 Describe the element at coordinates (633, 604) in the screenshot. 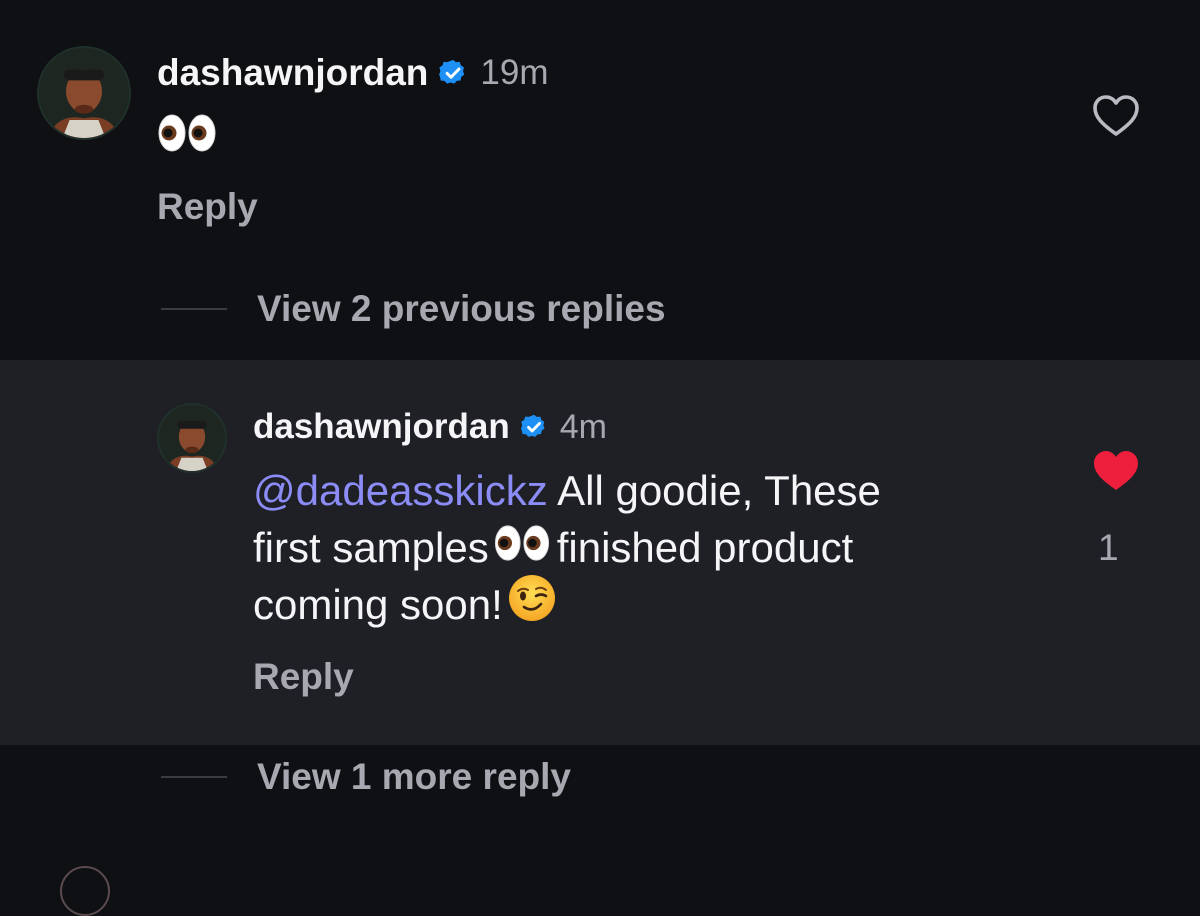

I see `reply-text-line: coming soon!` at that location.